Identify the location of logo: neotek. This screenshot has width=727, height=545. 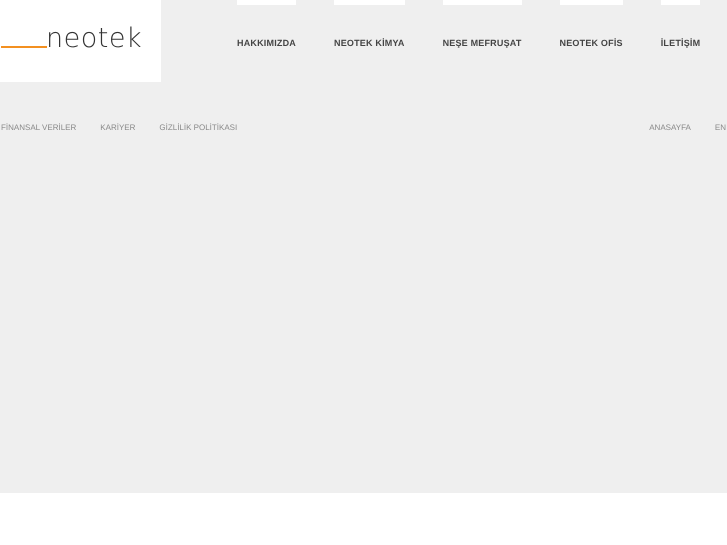
(80, 41).